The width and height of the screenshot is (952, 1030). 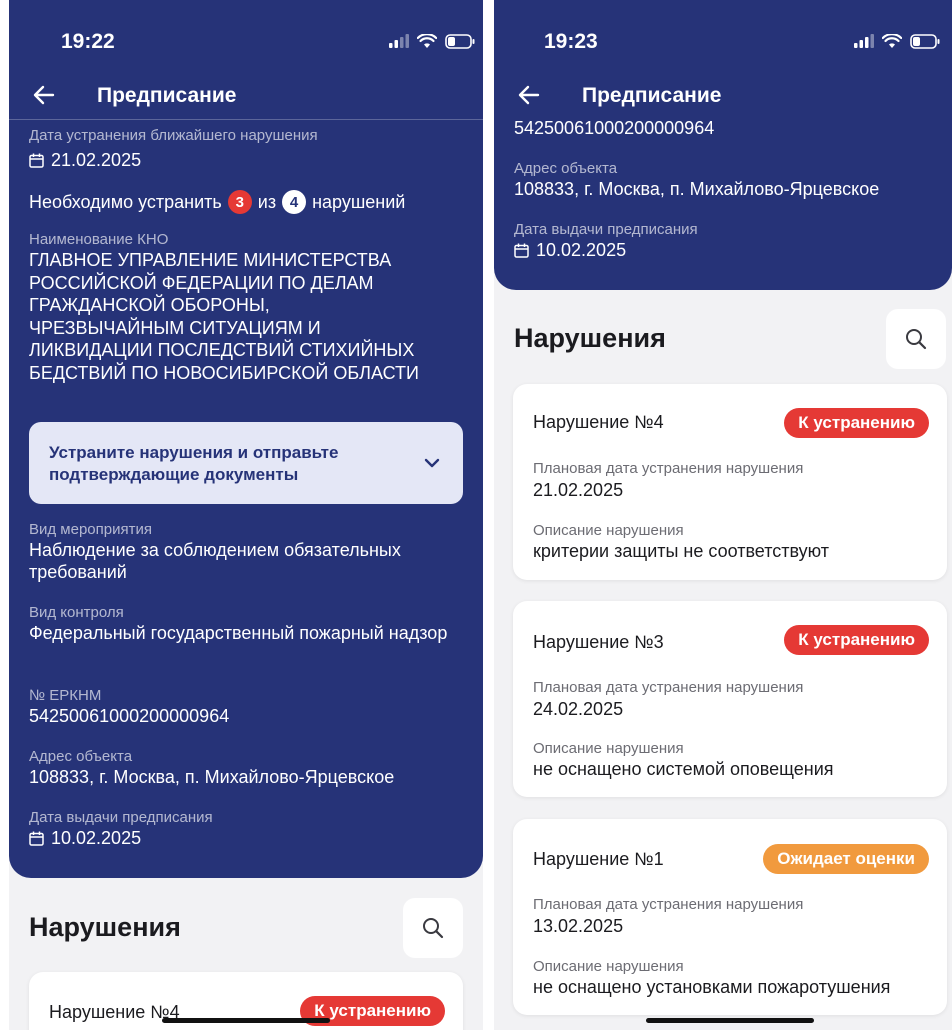 I want to click on total-count-badge: 4, so click(x=294, y=202).